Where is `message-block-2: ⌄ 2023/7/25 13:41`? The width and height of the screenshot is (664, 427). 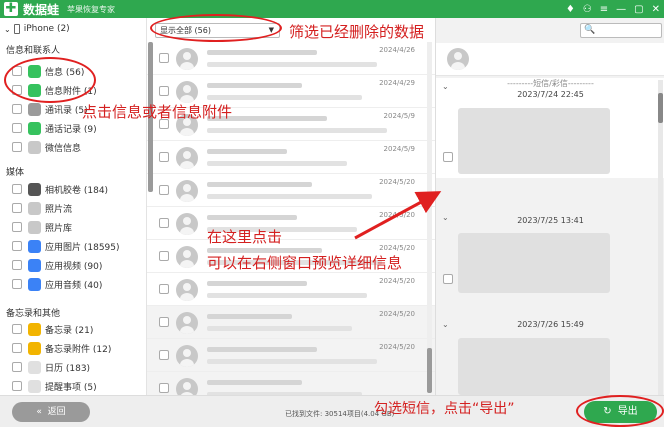 message-block-2: ⌄ 2023/7/25 13:41 is located at coordinates (550, 238).